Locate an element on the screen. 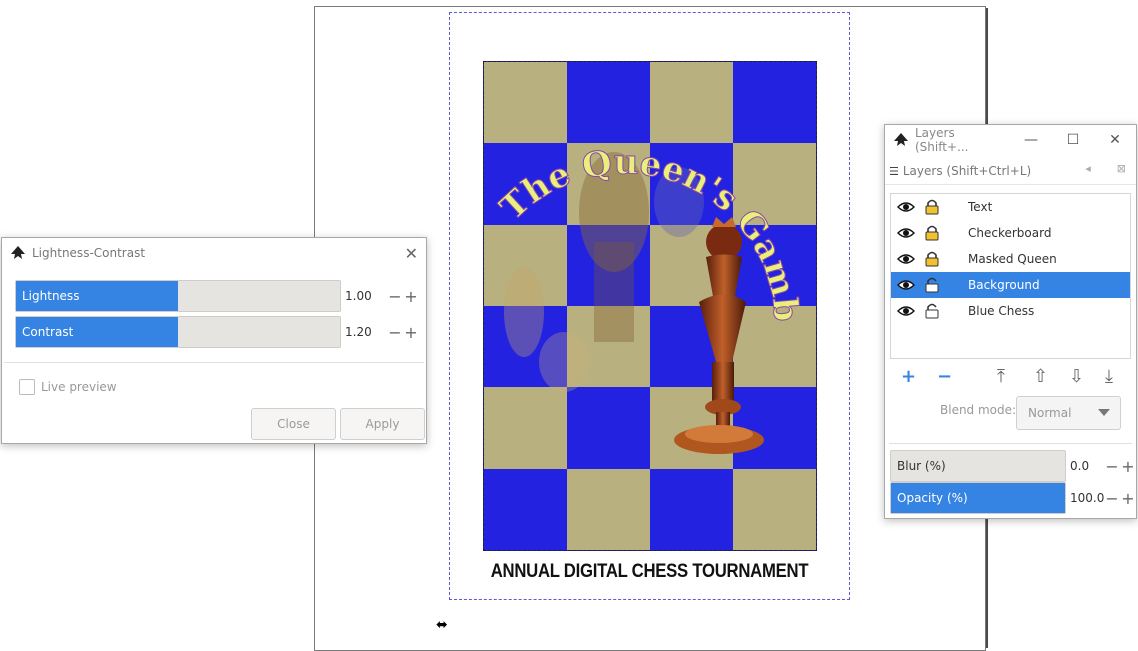 The image size is (1138, 651). lower-layer-icon: ⇩ is located at coordinates (1076, 377).